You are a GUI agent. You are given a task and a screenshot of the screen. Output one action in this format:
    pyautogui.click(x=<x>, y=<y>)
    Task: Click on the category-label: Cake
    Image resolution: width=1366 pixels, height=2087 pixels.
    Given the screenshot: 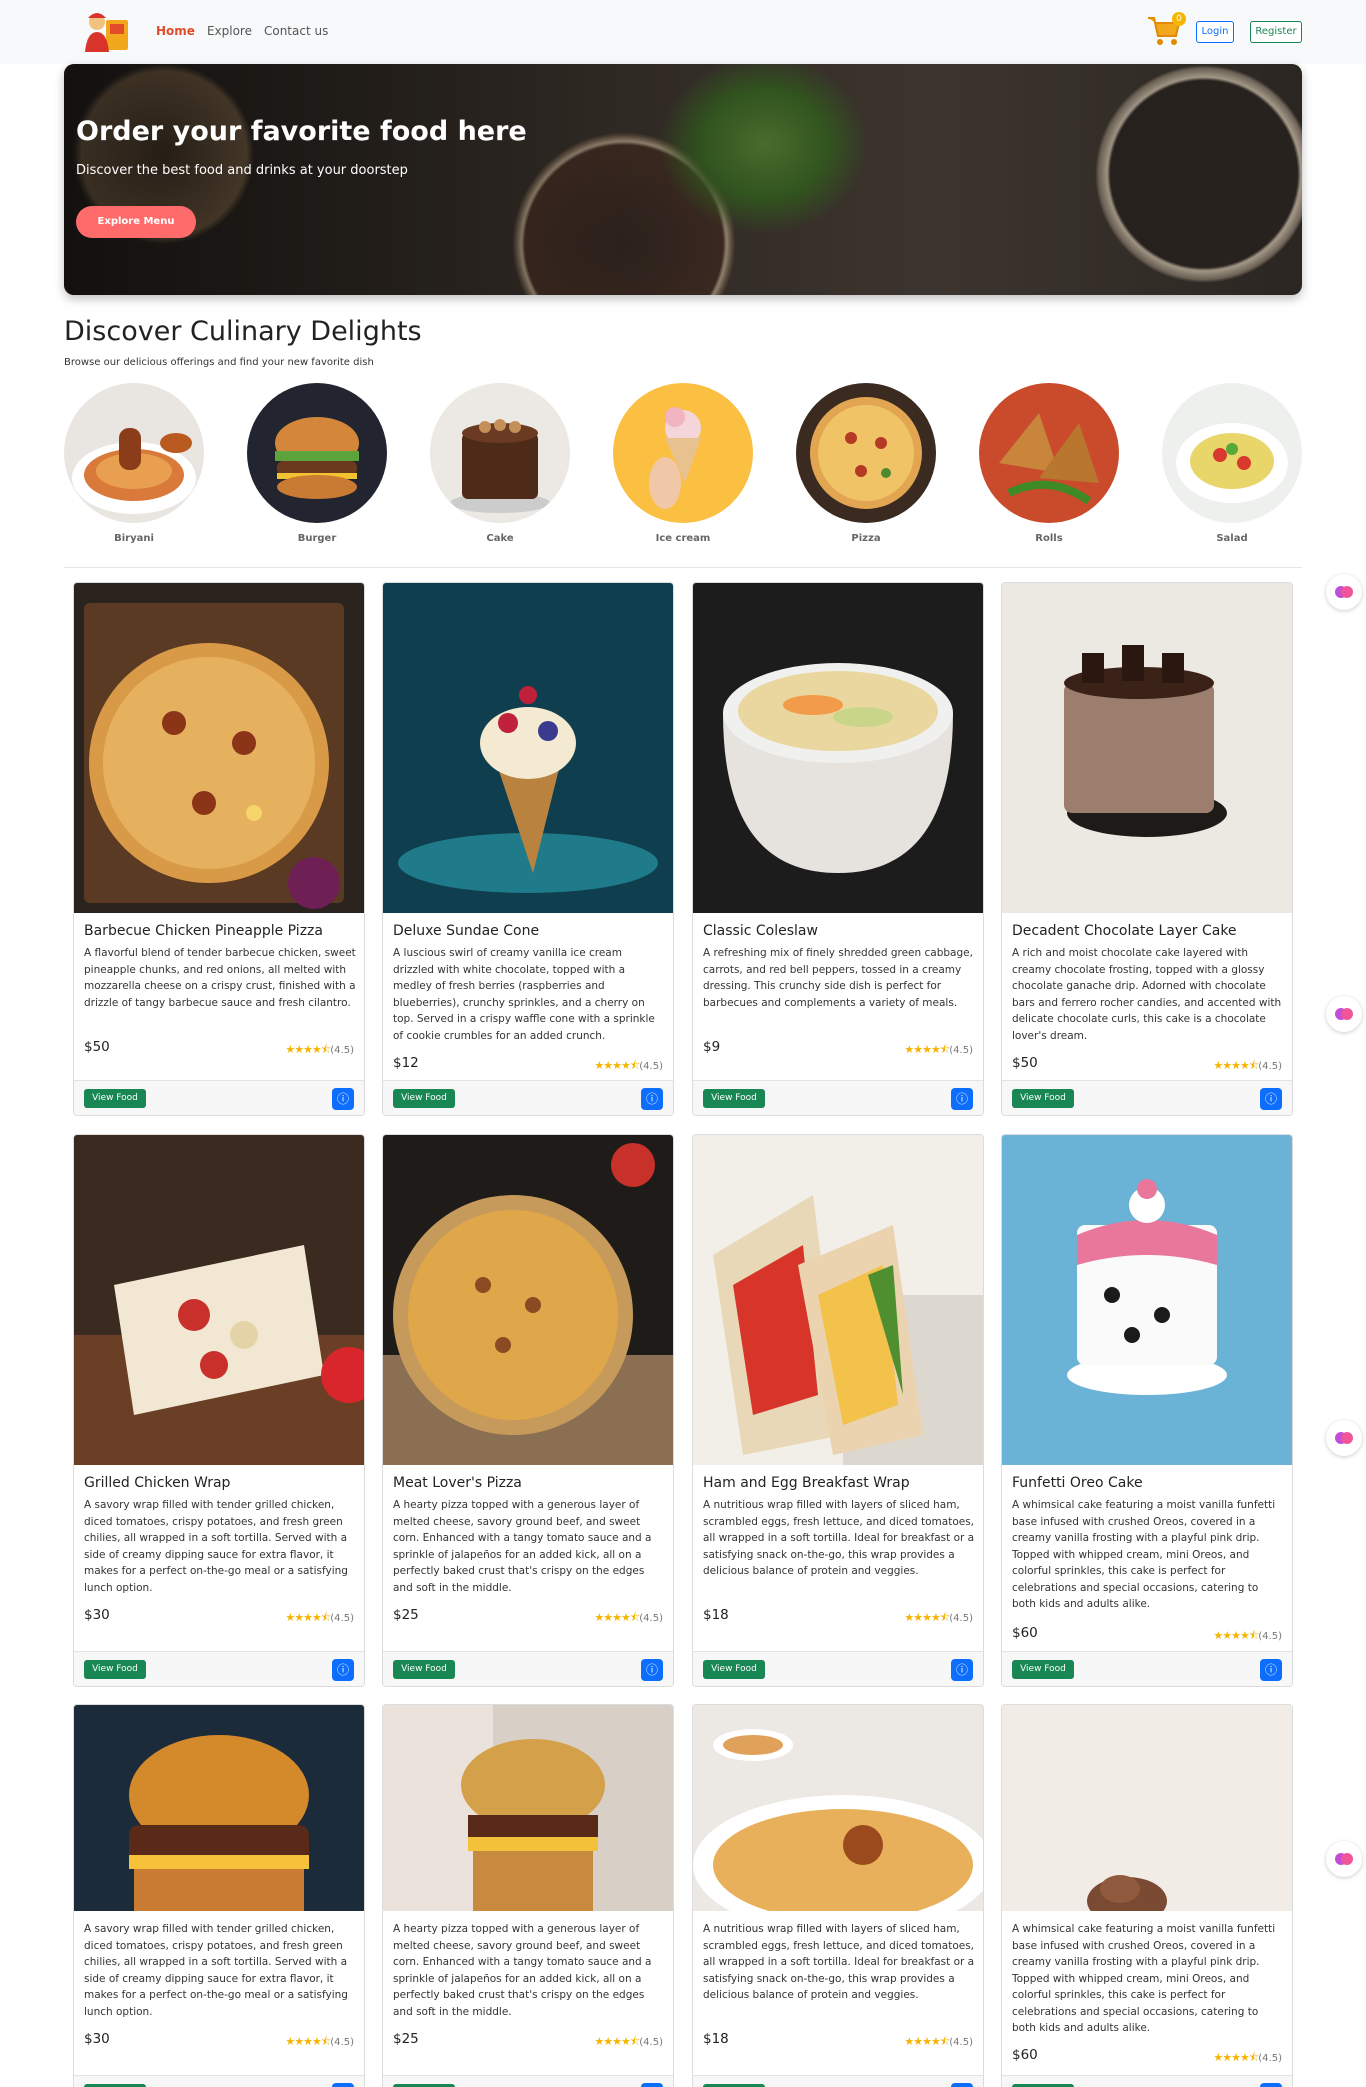 What is the action you would take?
    pyautogui.click(x=500, y=538)
    